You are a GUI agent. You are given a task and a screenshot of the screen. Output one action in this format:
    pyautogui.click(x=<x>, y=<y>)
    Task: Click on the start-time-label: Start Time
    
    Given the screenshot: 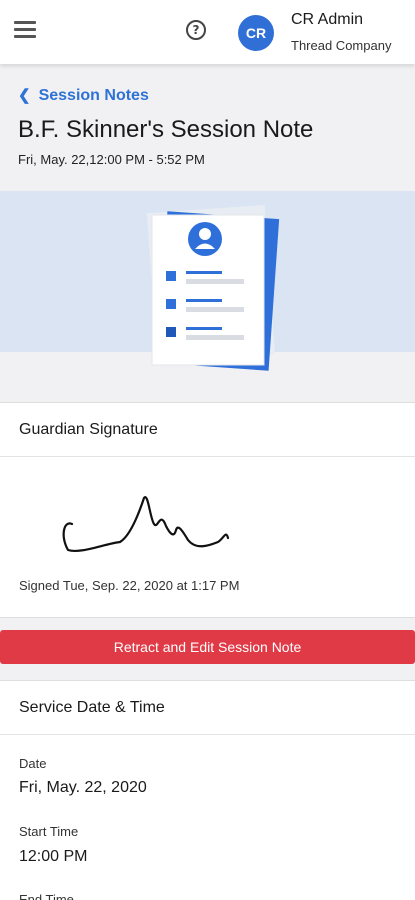 What is the action you would take?
    pyautogui.click(x=49, y=831)
    